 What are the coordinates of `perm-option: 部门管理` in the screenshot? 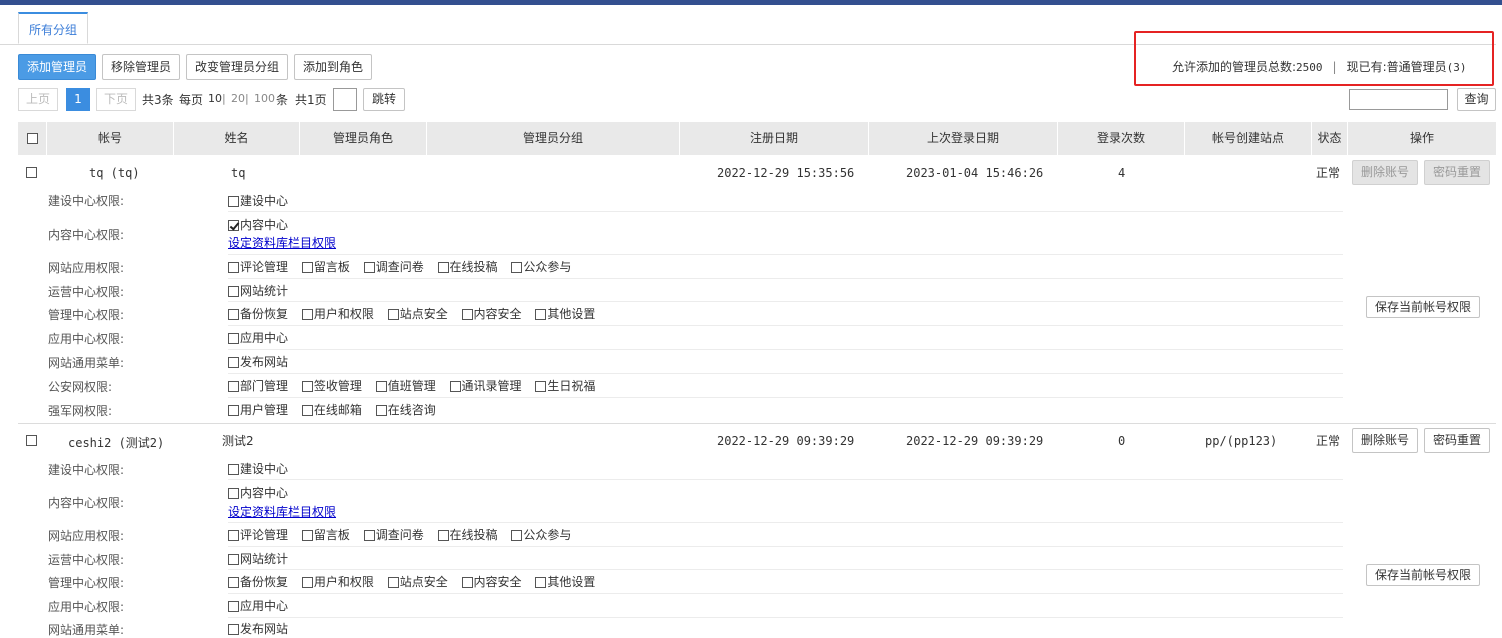 It's located at (258, 386).